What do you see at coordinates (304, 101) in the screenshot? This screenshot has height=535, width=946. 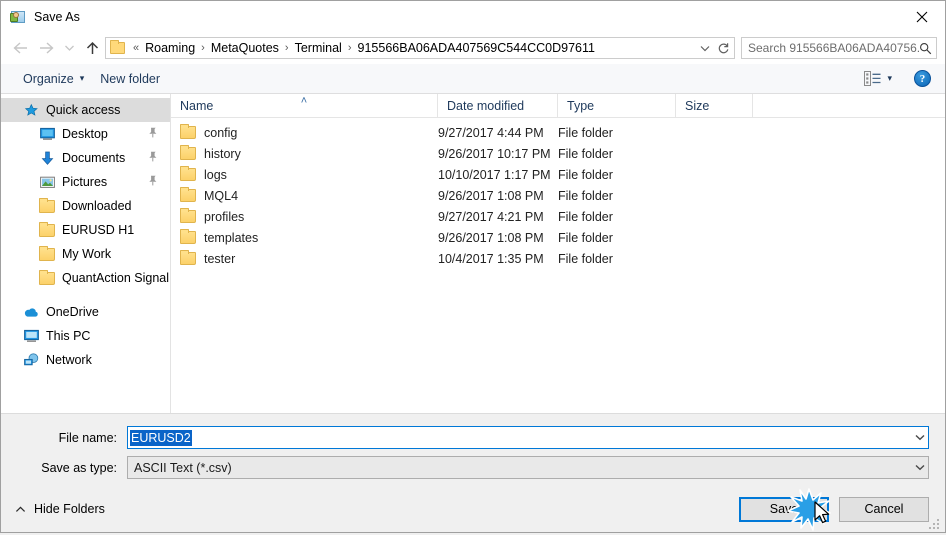 I see `sort-ascending-icon: ˄` at bounding box center [304, 101].